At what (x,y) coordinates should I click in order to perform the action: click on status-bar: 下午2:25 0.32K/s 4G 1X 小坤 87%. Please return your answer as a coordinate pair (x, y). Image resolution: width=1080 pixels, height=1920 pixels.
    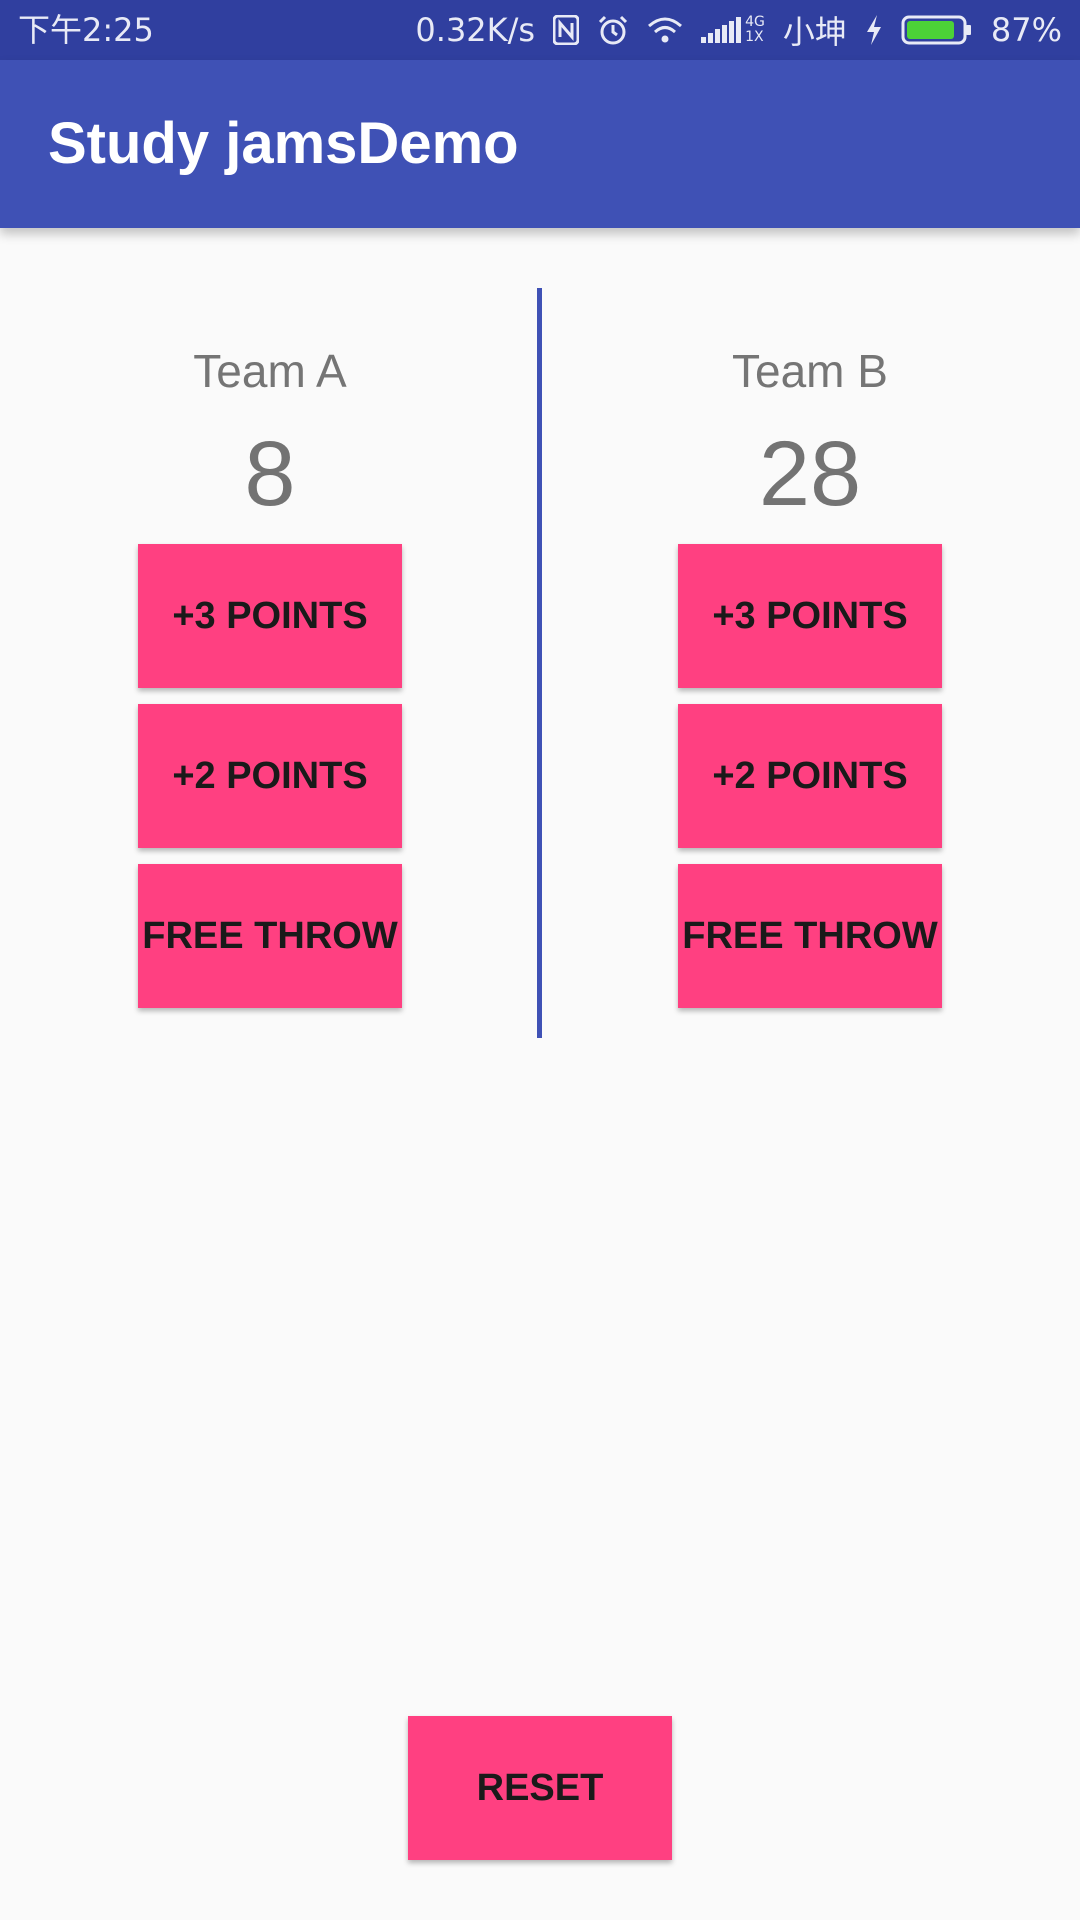
    Looking at the image, I should click on (540, 30).